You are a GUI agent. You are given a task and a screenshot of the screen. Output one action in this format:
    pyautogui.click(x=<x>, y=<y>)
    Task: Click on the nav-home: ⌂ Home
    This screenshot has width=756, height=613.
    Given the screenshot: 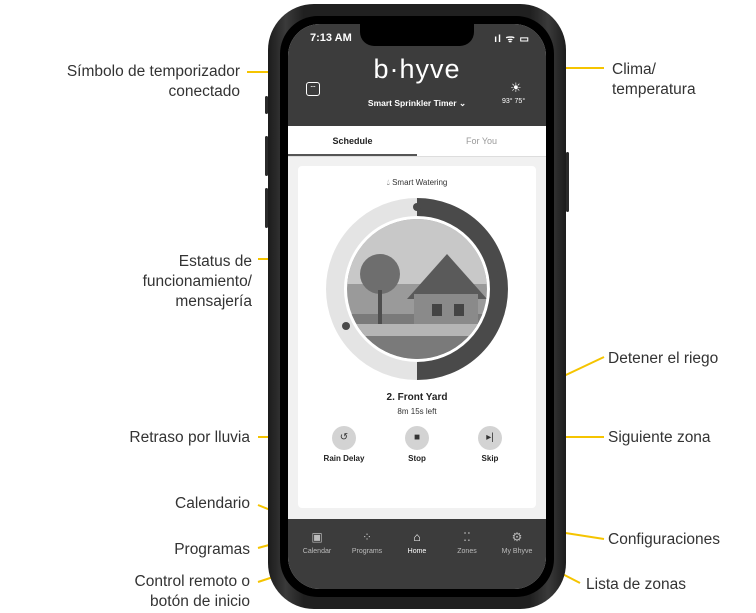 What is the action you would take?
    pyautogui.click(x=417, y=542)
    